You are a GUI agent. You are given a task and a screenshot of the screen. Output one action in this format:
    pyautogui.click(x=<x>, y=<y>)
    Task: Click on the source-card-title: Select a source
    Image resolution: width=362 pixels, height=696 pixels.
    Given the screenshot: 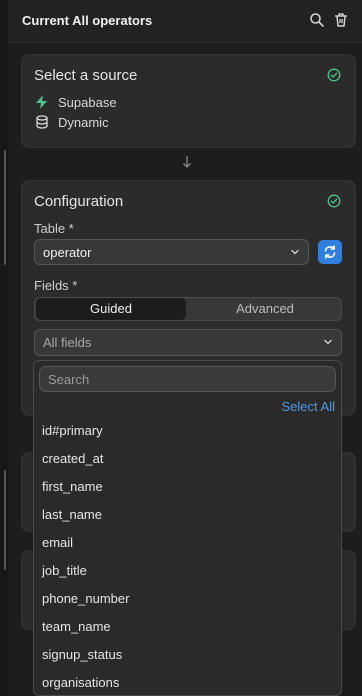 What is the action you would take?
    pyautogui.click(x=86, y=75)
    